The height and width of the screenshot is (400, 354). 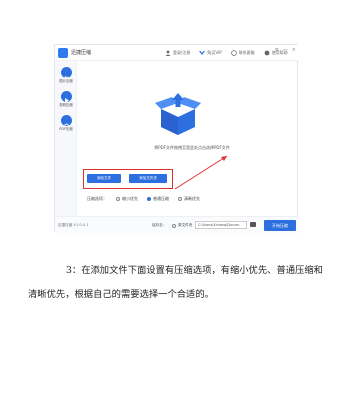 What do you see at coordinates (121, 294) in the screenshot?
I see `document-line-2: 清晰优先，根据自己的需要选择一个合适的。` at bounding box center [121, 294].